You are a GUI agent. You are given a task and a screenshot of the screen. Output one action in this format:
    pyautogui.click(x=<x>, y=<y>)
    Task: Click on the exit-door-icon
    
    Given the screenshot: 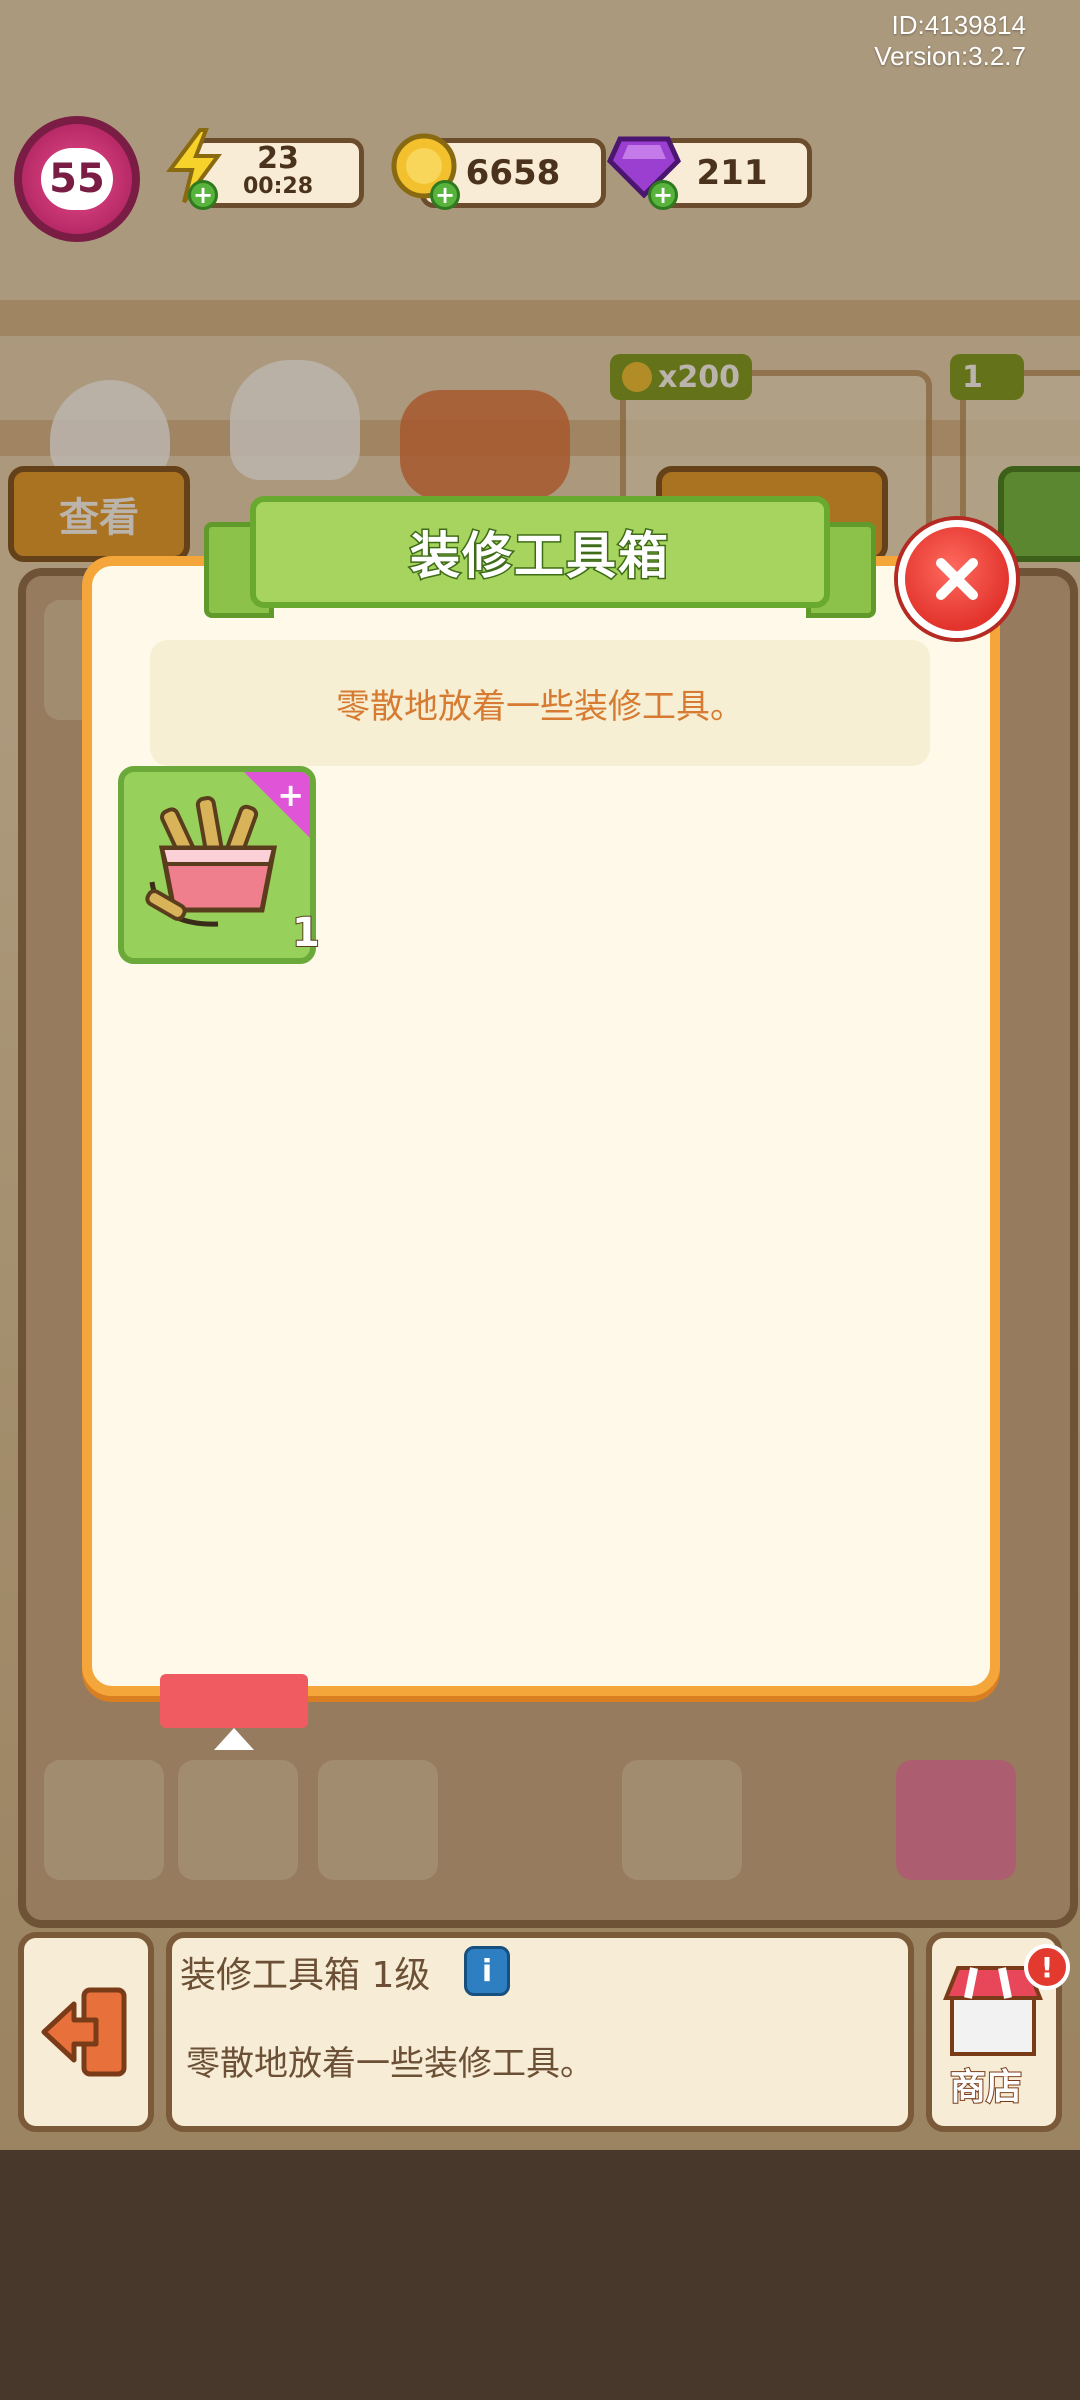 What is the action you would take?
    pyautogui.click(x=84, y=2032)
    